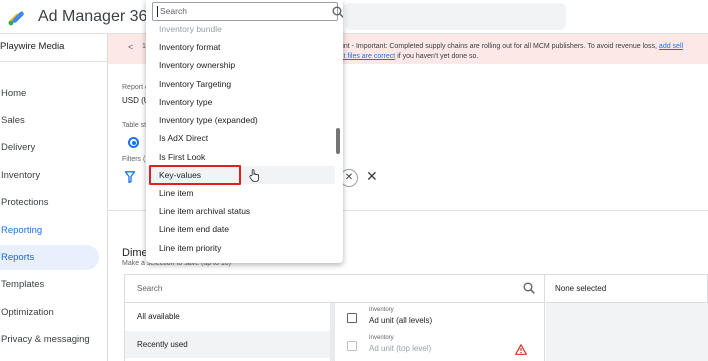 The image size is (708, 361). I want to click on alert-link-txt-files: xt files are correct, so click(367, 56).